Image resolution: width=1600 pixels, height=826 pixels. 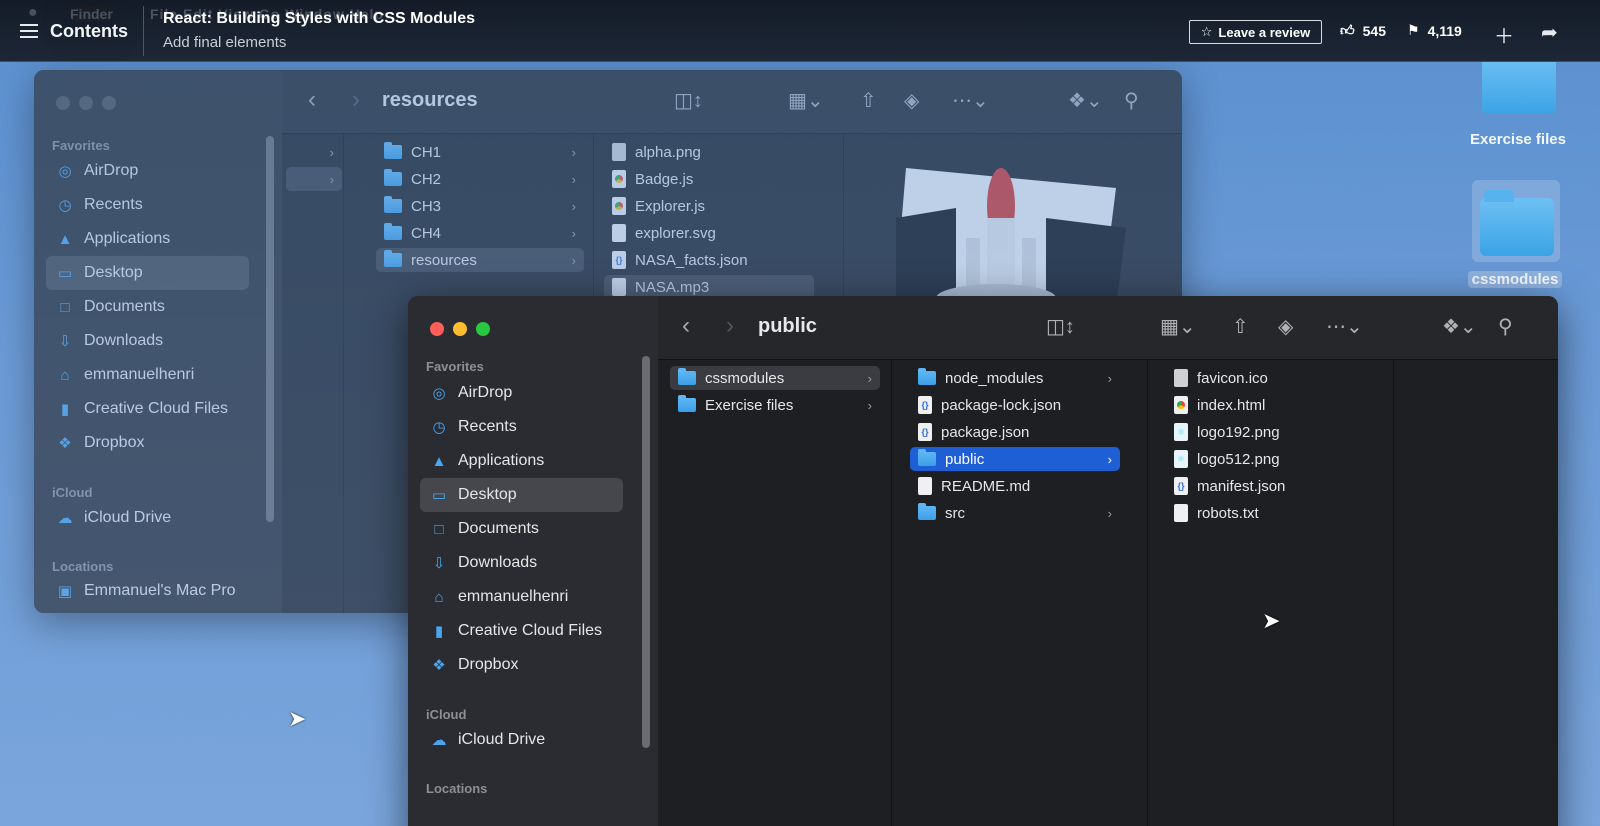 I want to click on list-item: robots.txt, so click(x=1271, y=513).